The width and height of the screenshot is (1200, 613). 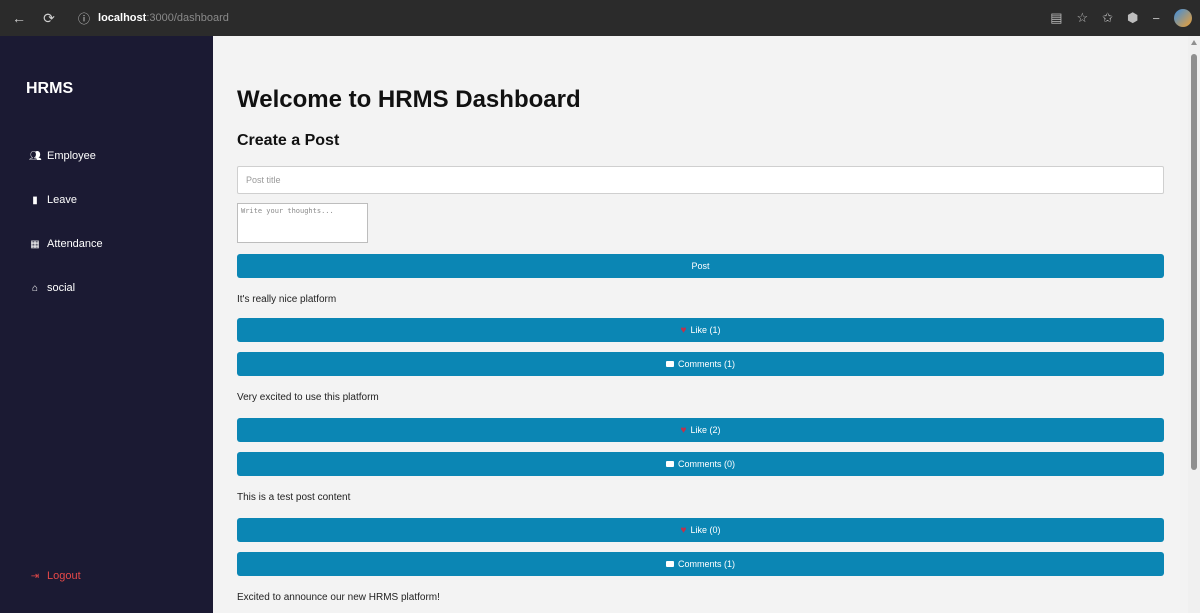 I want to click on sidebar-item-social: ⌂ social, so click(x=52, y=288).